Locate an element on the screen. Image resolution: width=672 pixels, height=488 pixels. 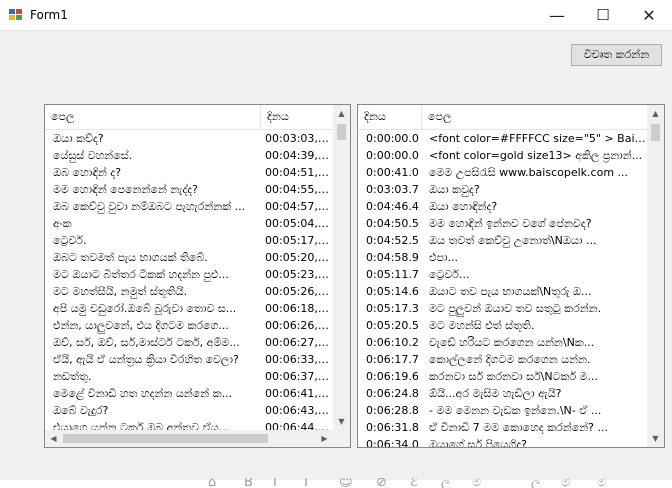
horizontal-scrollbar: ◀ ▶ is located at coordinates (189, 438).